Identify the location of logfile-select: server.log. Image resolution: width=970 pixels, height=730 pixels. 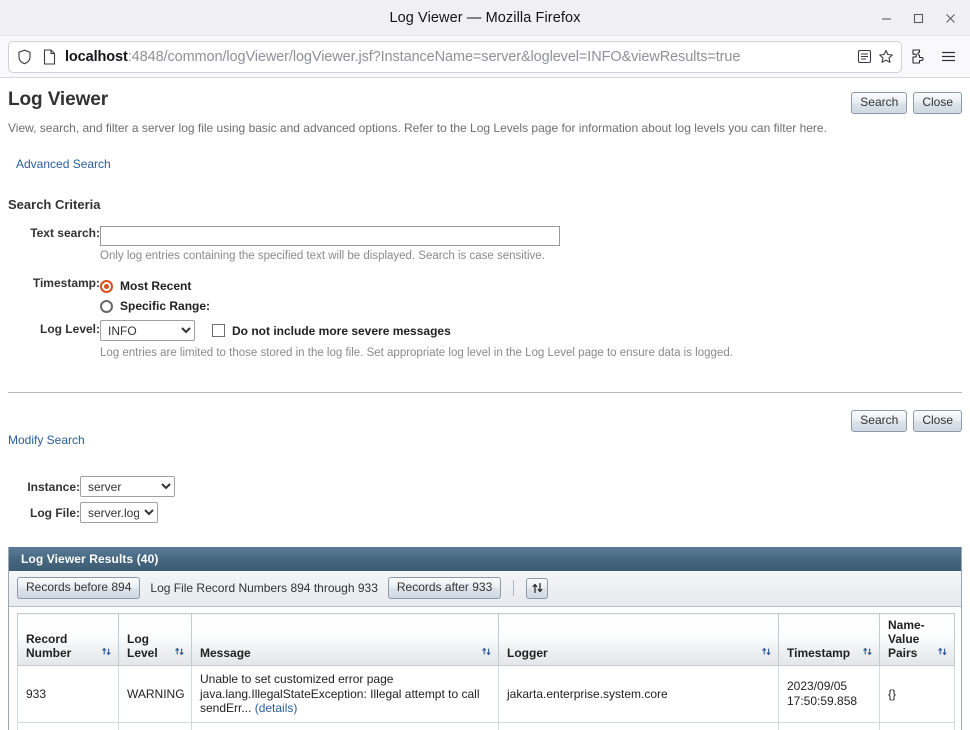
(119, 512).